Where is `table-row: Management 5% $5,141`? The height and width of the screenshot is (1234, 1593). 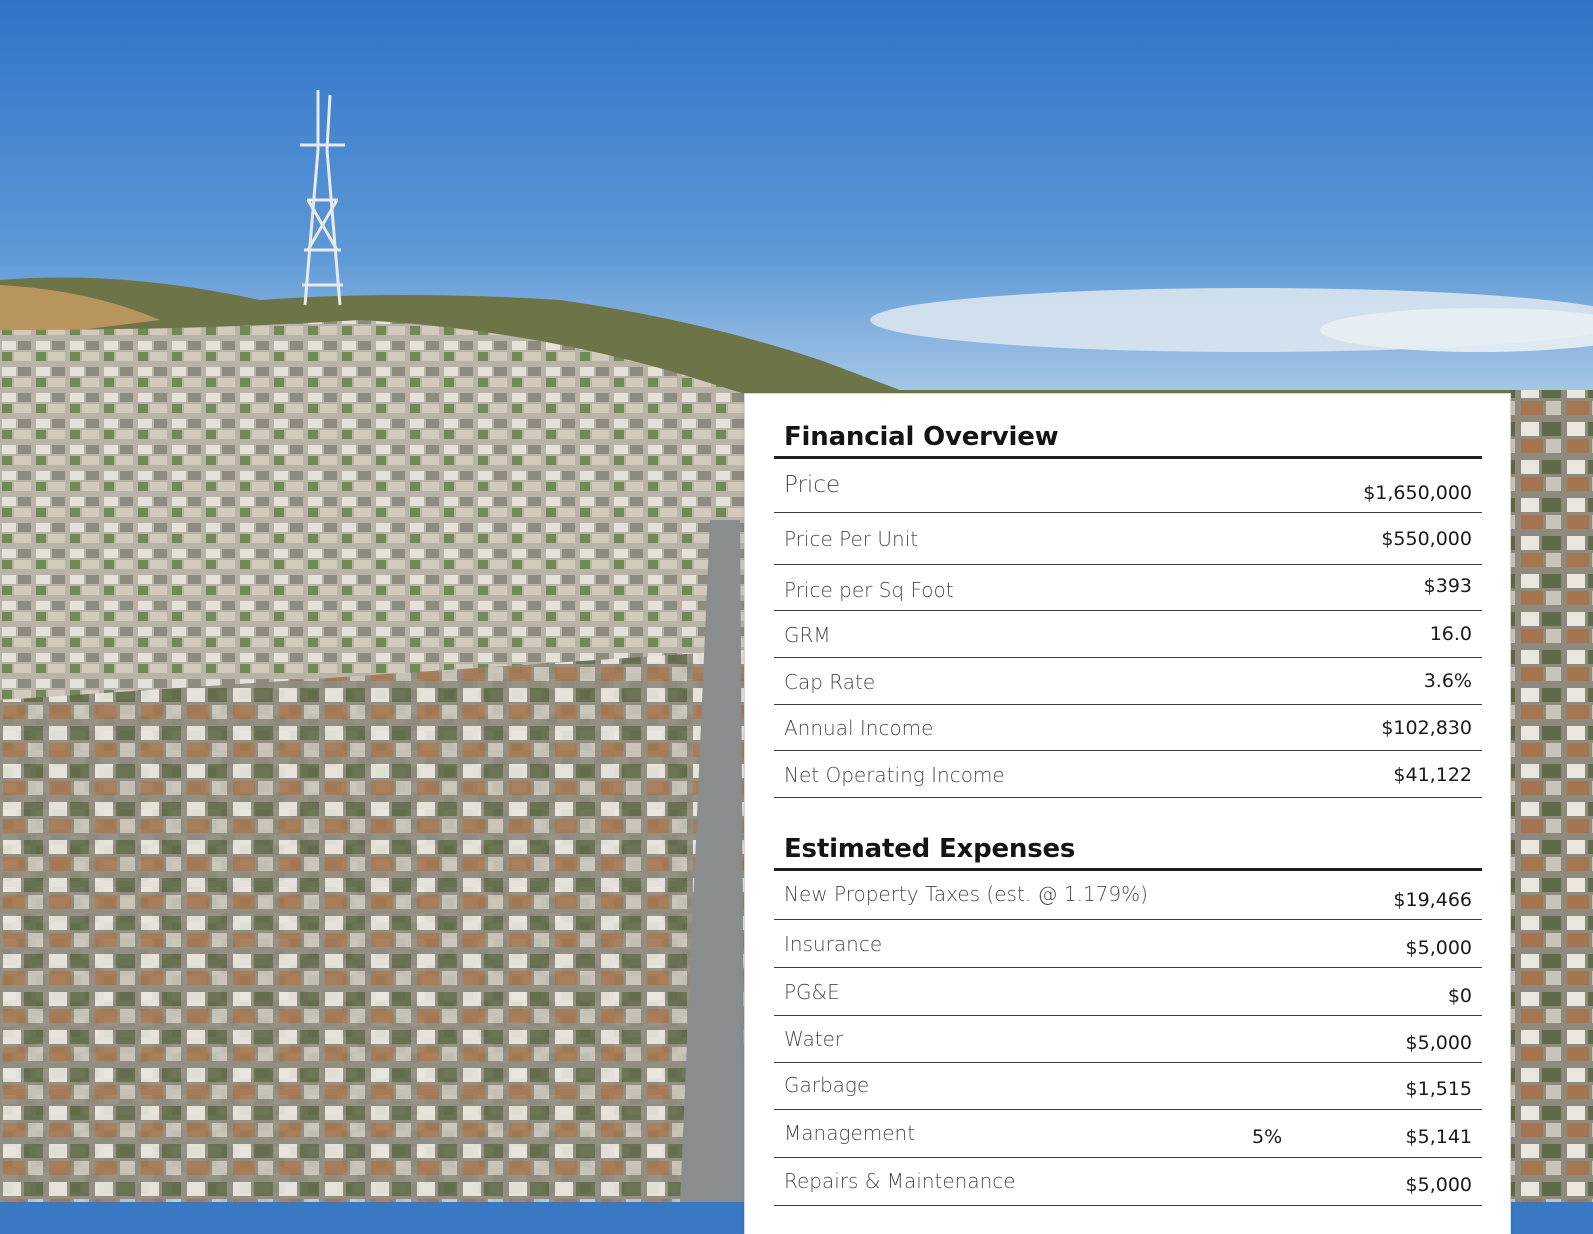 table-row: Management 5% $5,141 is located at coordinates (1128, 1133).